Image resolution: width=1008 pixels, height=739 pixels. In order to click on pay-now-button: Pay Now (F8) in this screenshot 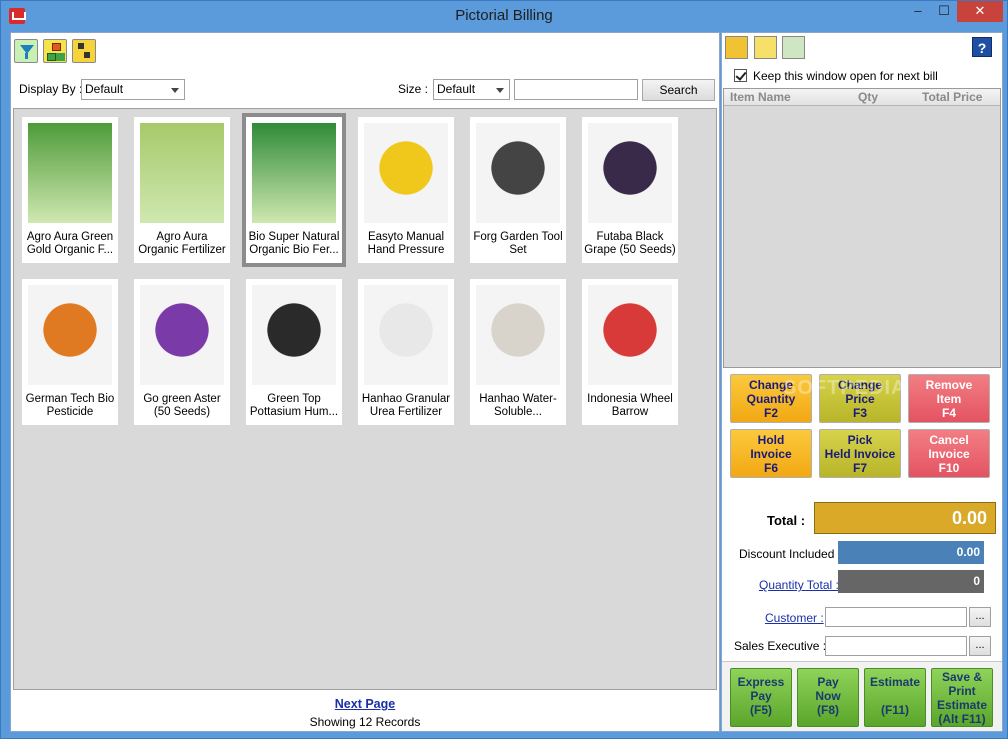, I will do `click(828, 697)`.